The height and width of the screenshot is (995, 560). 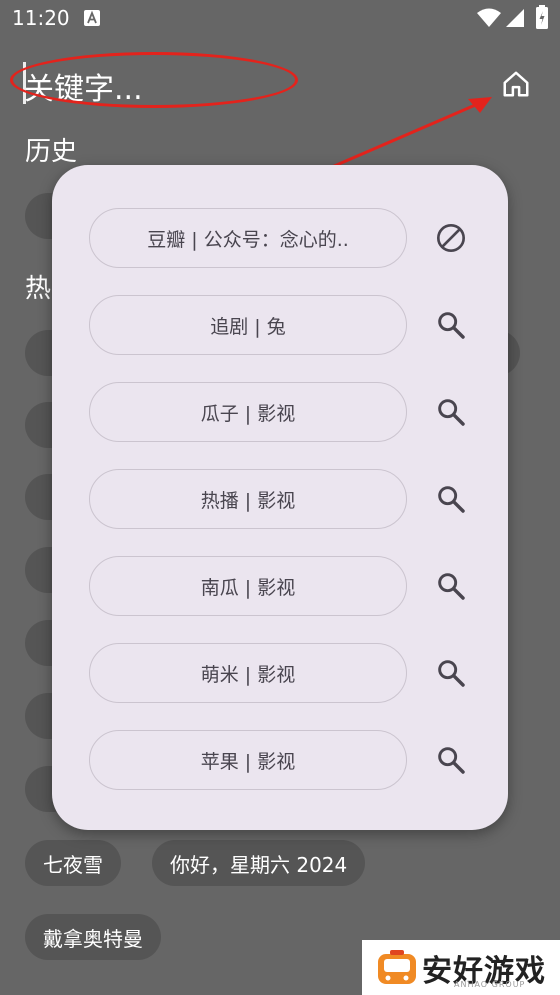 What do you see at coordinates (489, 17) in the screenshot?
I see `wifi-icon` at bounding box center [489, 17].